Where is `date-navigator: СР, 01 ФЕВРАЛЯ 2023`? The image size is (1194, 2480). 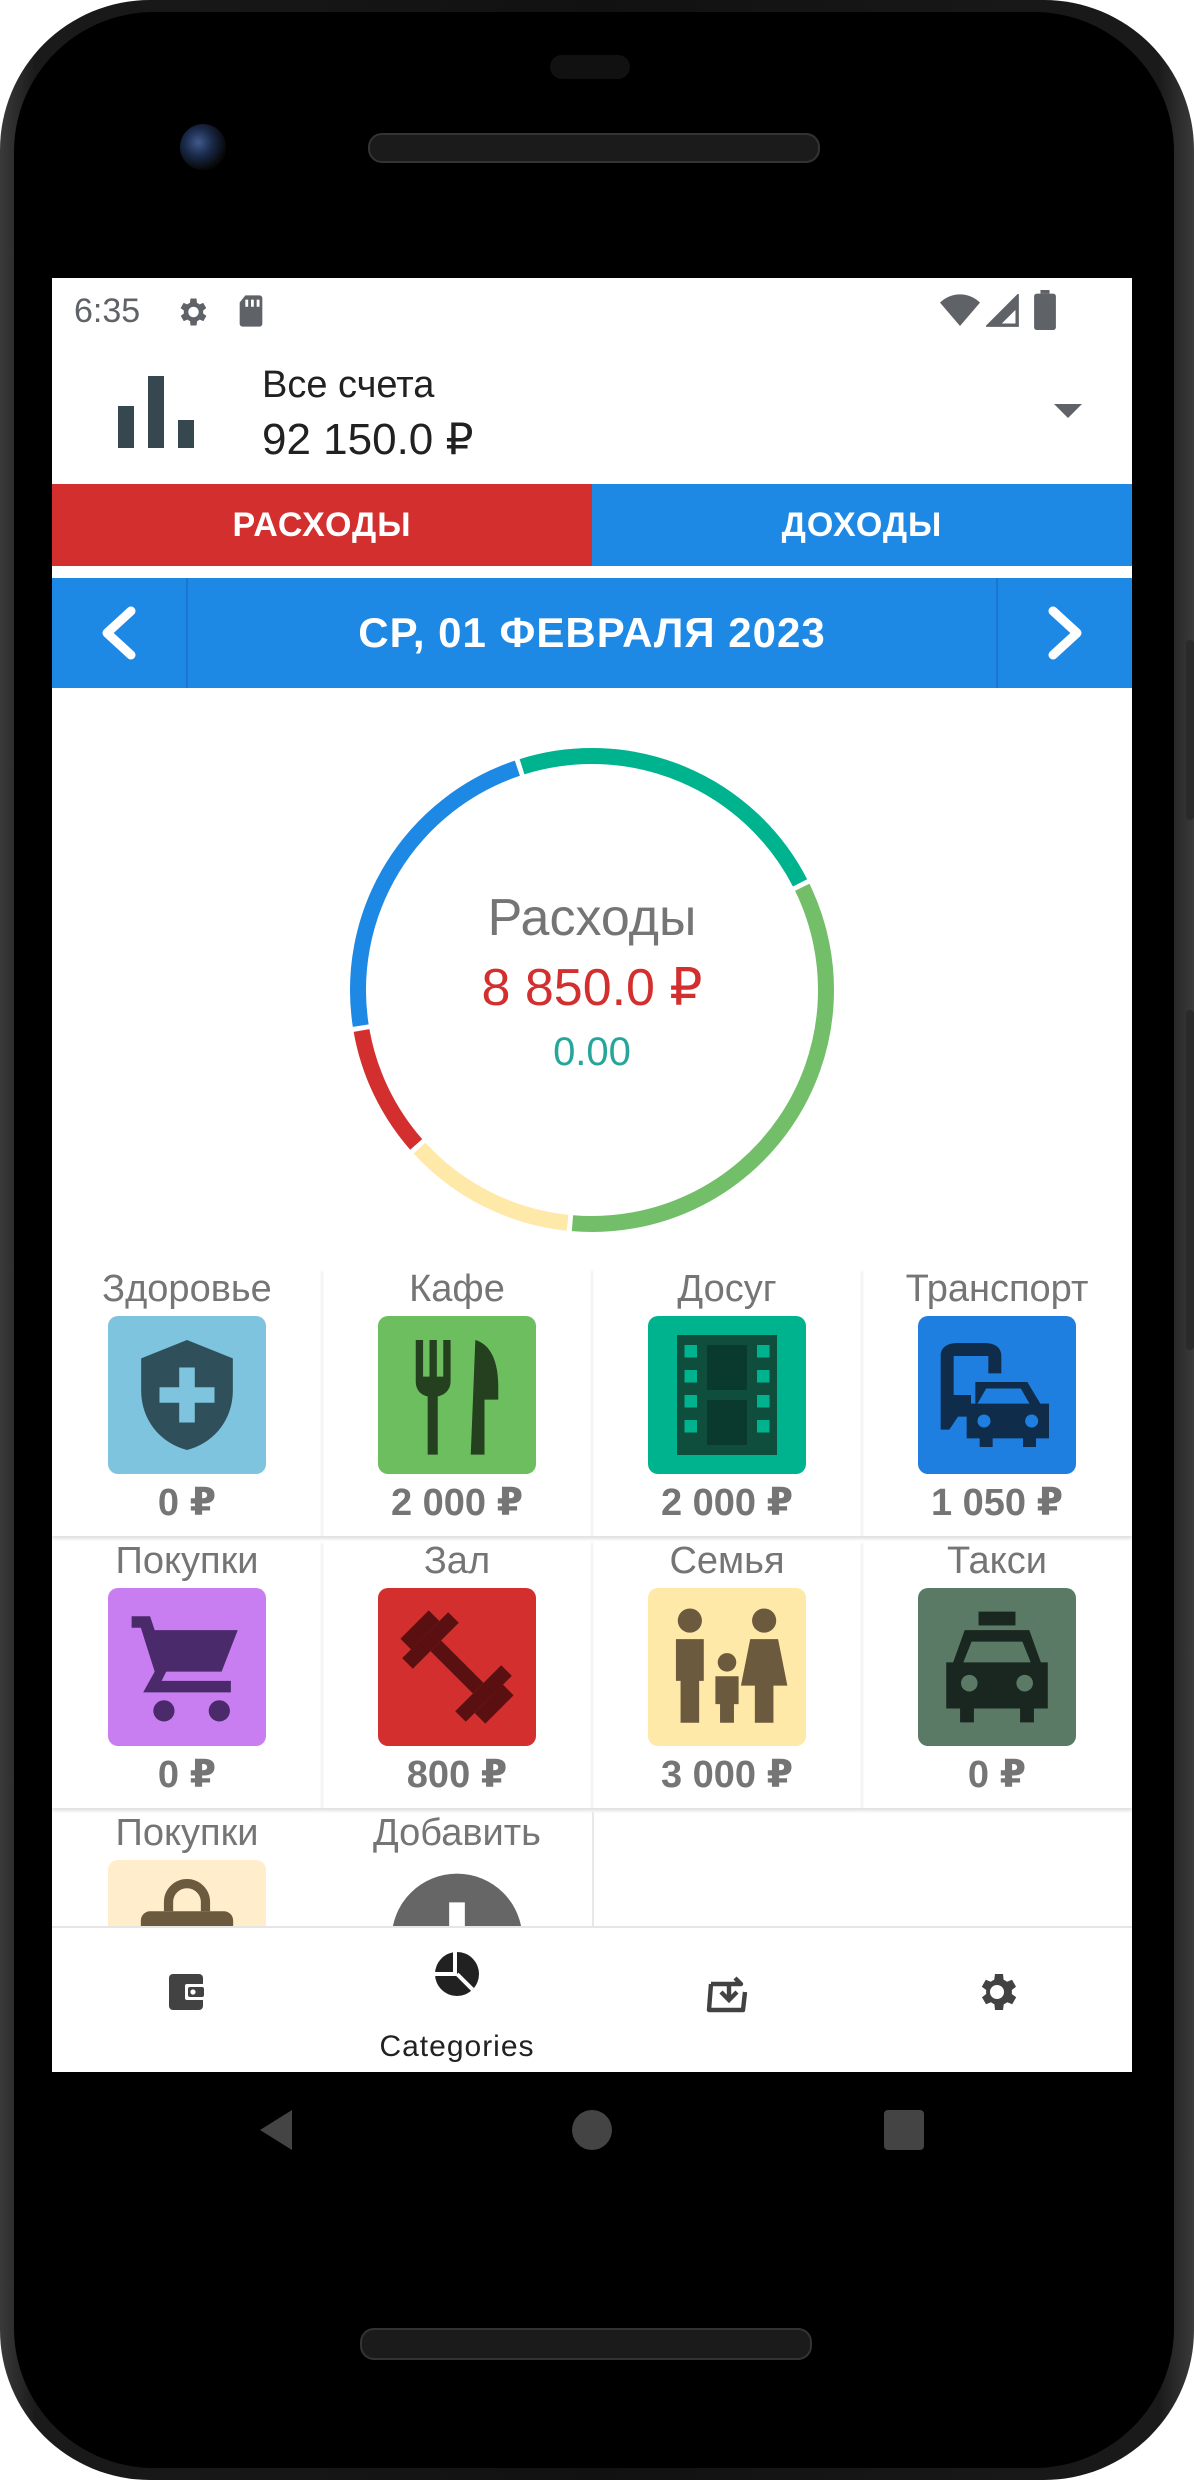
date-navigator: СР, 01 ФЕВРАЛЯ 2023 is located at coordinates (592, 633).